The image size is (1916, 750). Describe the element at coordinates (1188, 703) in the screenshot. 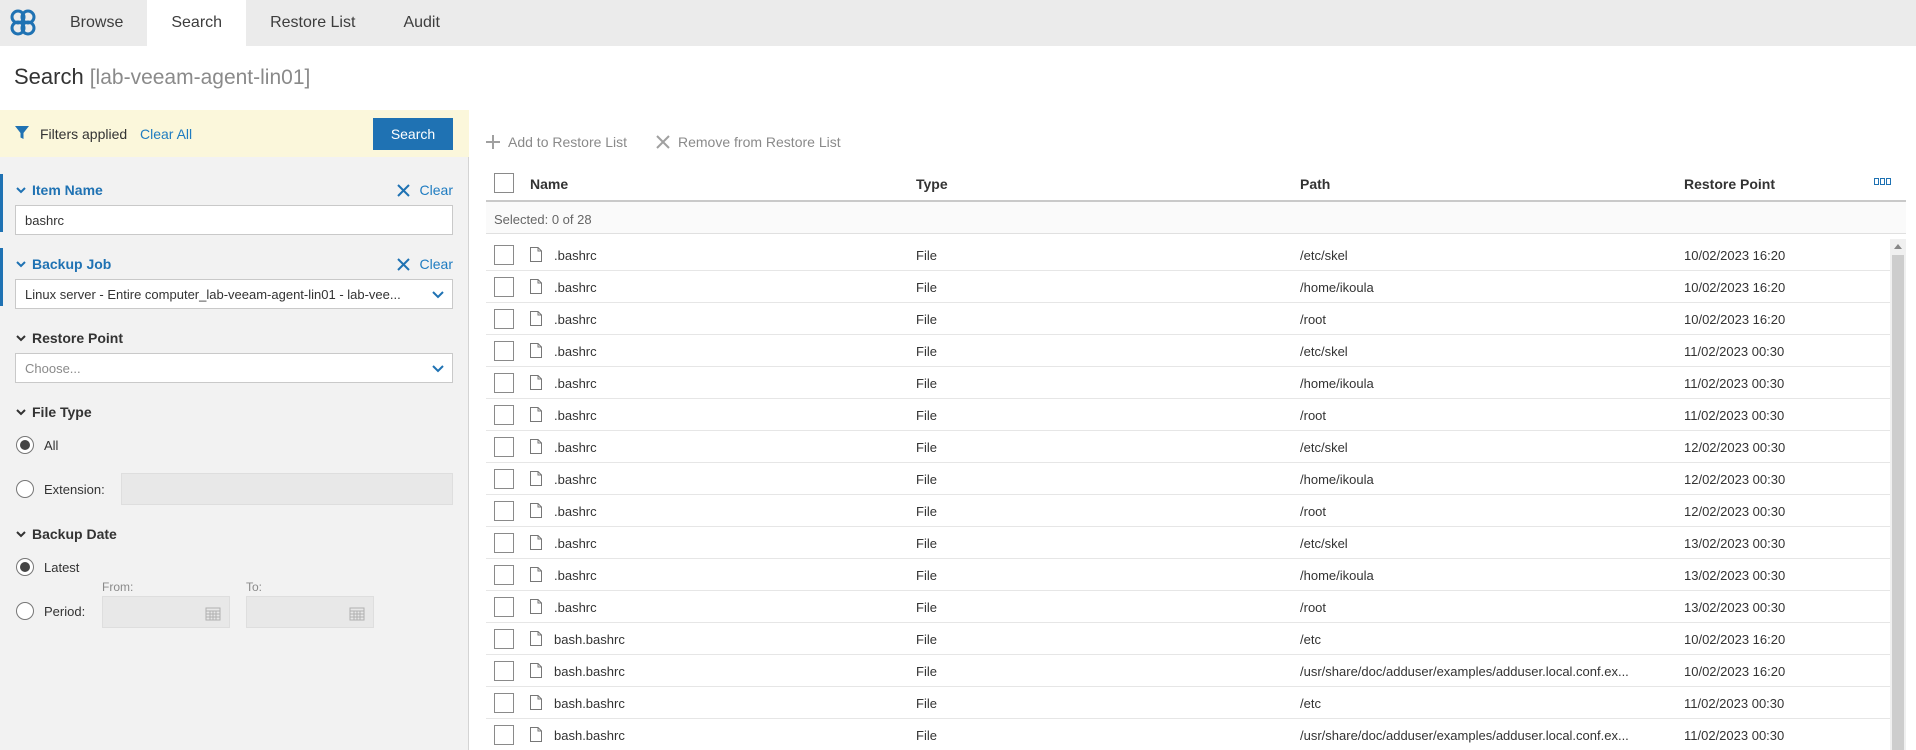

I see `table-row: bash.bashrc File/etc 11/02/2023 00:30` at that location.